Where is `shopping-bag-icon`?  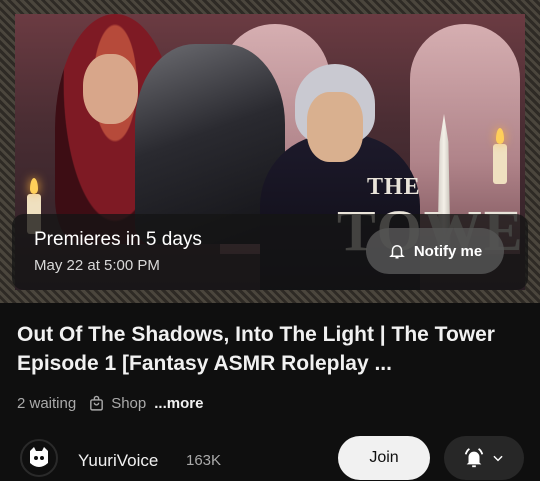
shopping-bag-icon is located at coordinates (97, 403).